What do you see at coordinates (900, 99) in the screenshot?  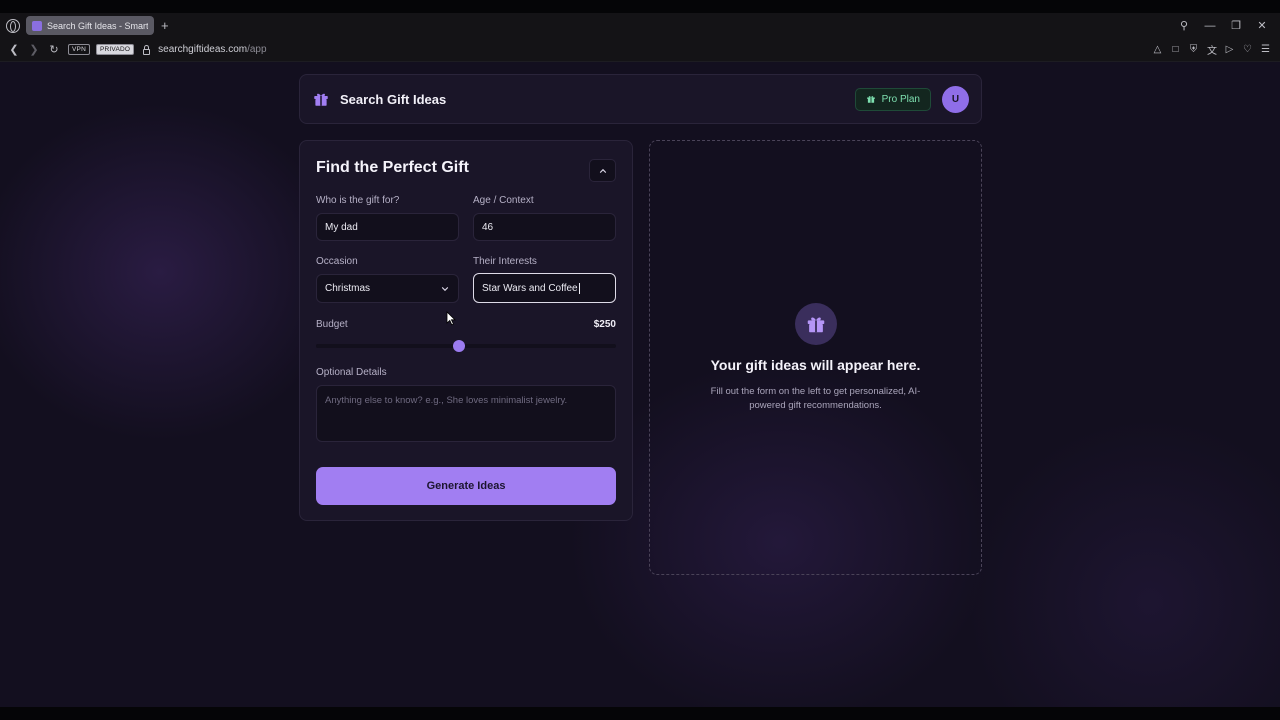 I see `pro-plan-label: Pro Plan` at bounding box center [900, 99].